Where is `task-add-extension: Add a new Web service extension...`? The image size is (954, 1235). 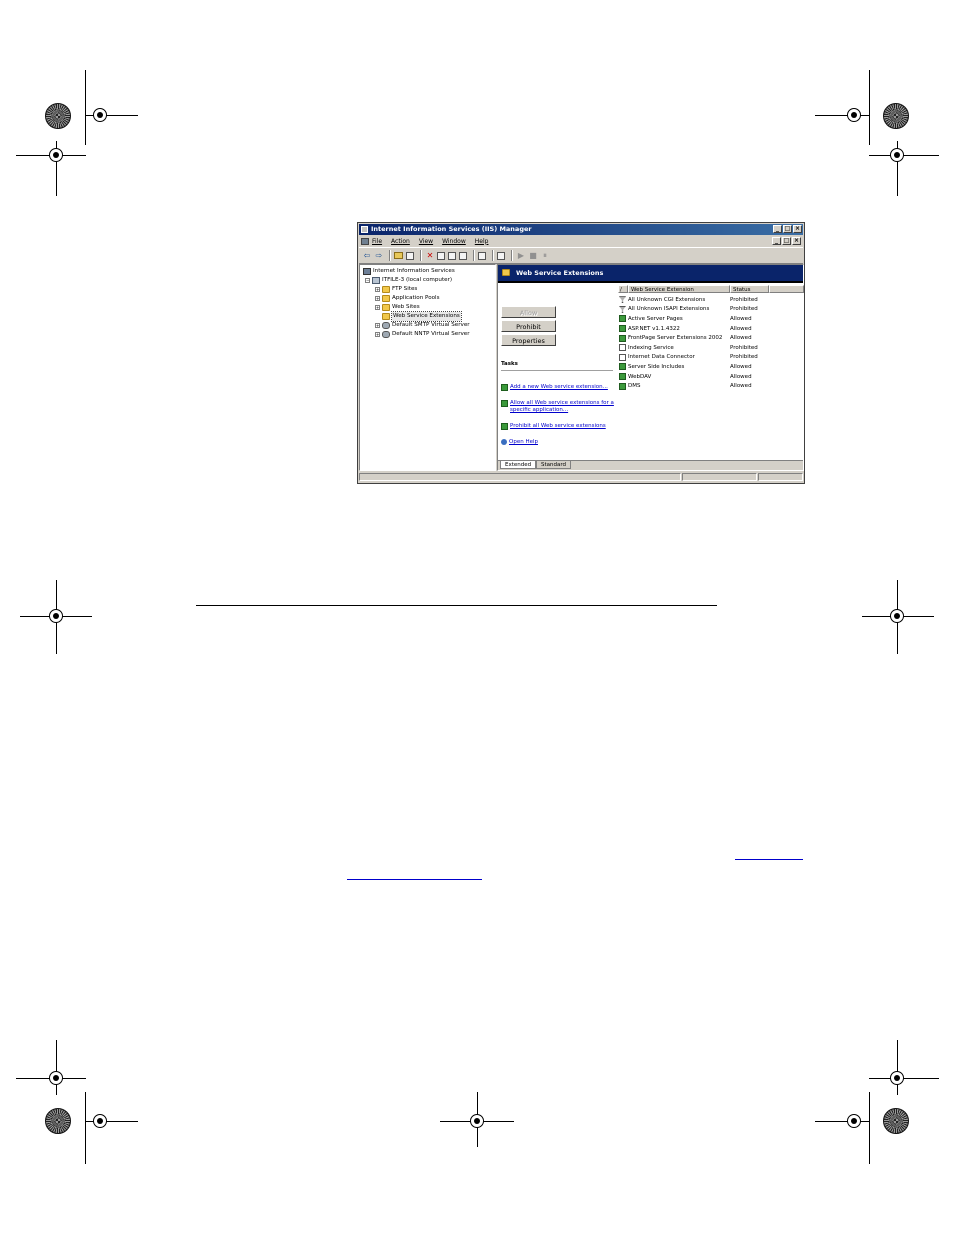 task-add-extension: Add a new Web service extension... is located at coordinates (558, 387).